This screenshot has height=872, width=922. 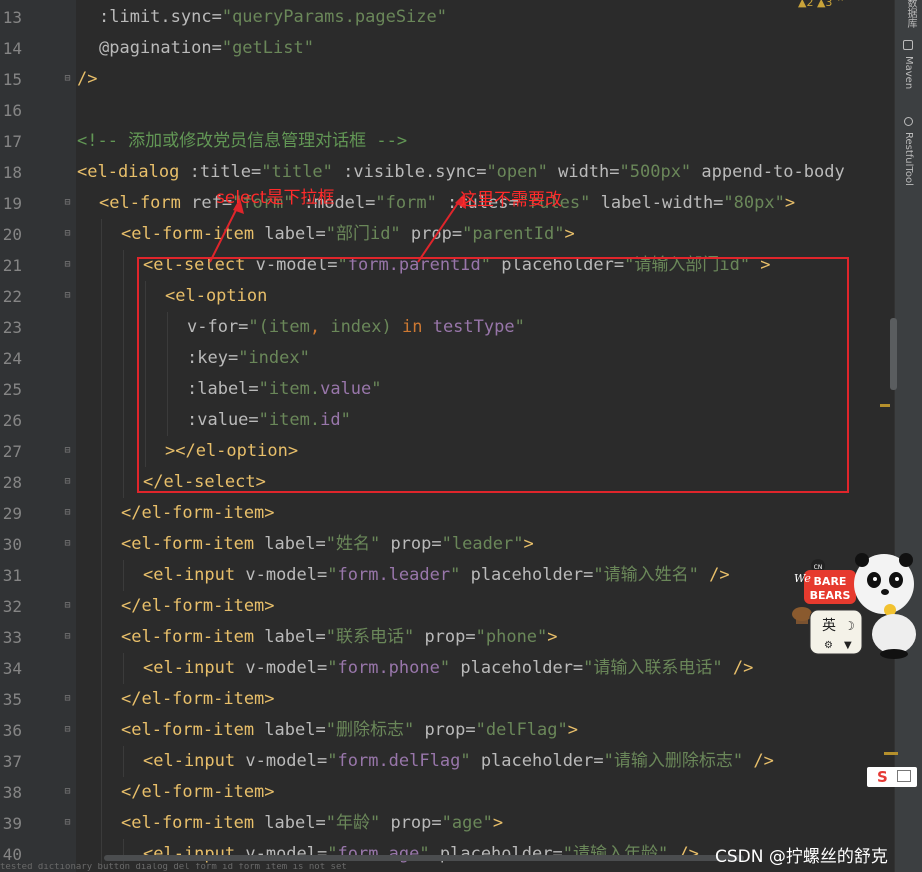 What do you see at coordinates (11, 699) in the screenshot?
I see `line-number: 35` at bounding box center [11, 699].